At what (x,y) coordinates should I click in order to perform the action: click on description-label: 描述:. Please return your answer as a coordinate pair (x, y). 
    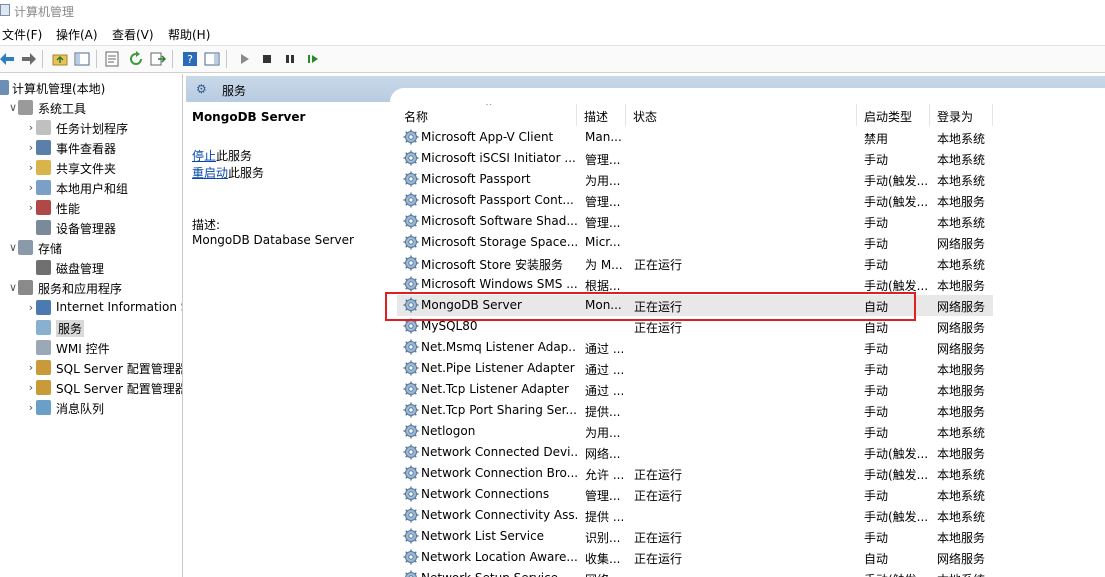
    Looking at the image, I should click on (206, 225).